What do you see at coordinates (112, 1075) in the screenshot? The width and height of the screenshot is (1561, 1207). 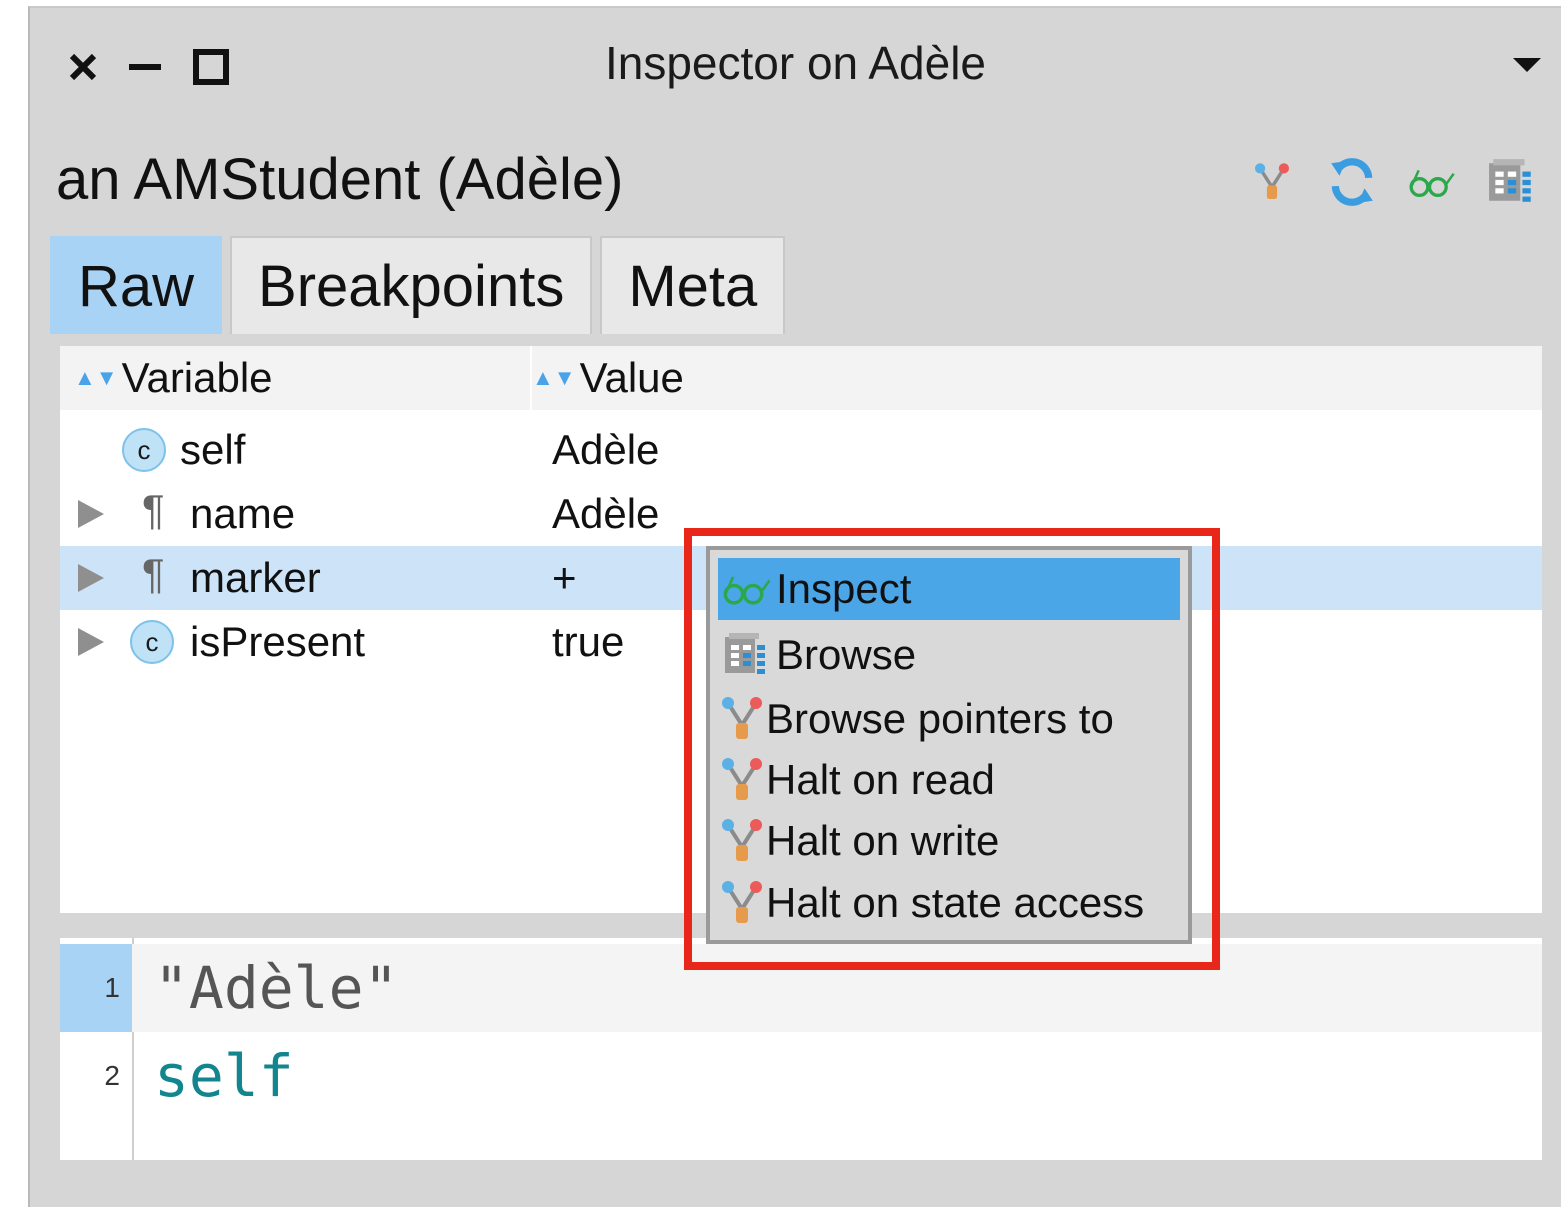 I see `line-number: 2` at bounding box center [112, 1075].